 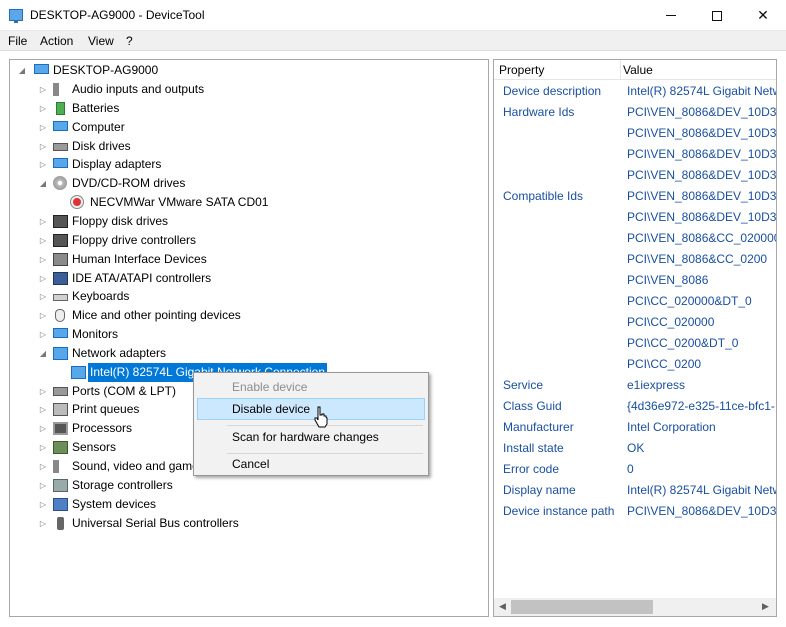 What do you see at coordinates (101, 41) in the screenshot?
I see `menu-view: View` at bounding box center [101, 41].